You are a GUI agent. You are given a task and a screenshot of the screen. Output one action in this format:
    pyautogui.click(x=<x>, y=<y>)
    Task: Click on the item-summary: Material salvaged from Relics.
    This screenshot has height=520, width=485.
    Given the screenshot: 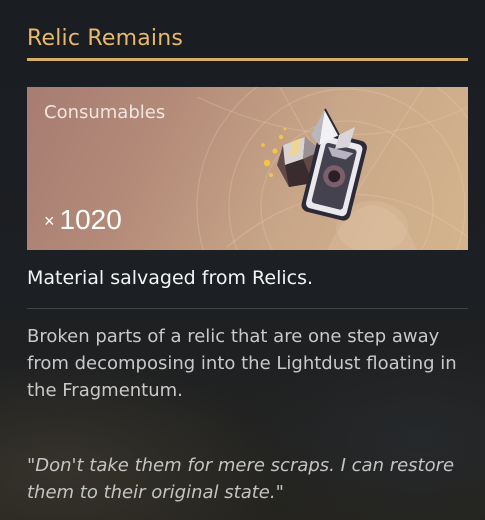 What is the action you would take?
    pyautogui.click(x=170, y=278)
    